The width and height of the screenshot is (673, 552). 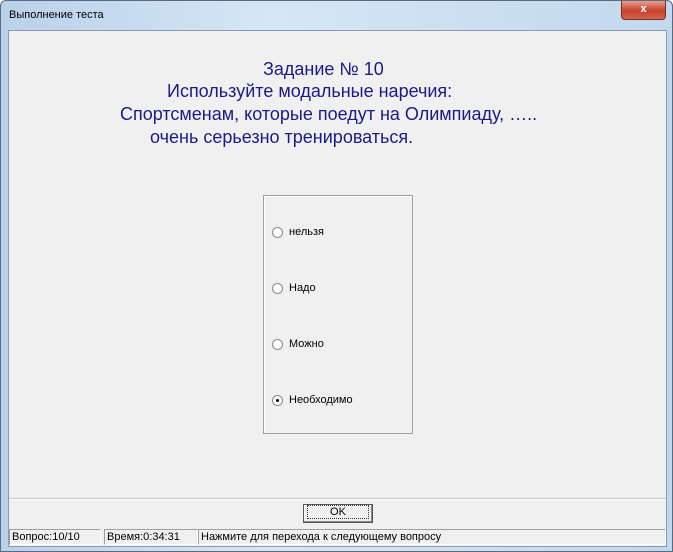 I want to click on window-title: Выполнение теста, so click(x=56, y=15).